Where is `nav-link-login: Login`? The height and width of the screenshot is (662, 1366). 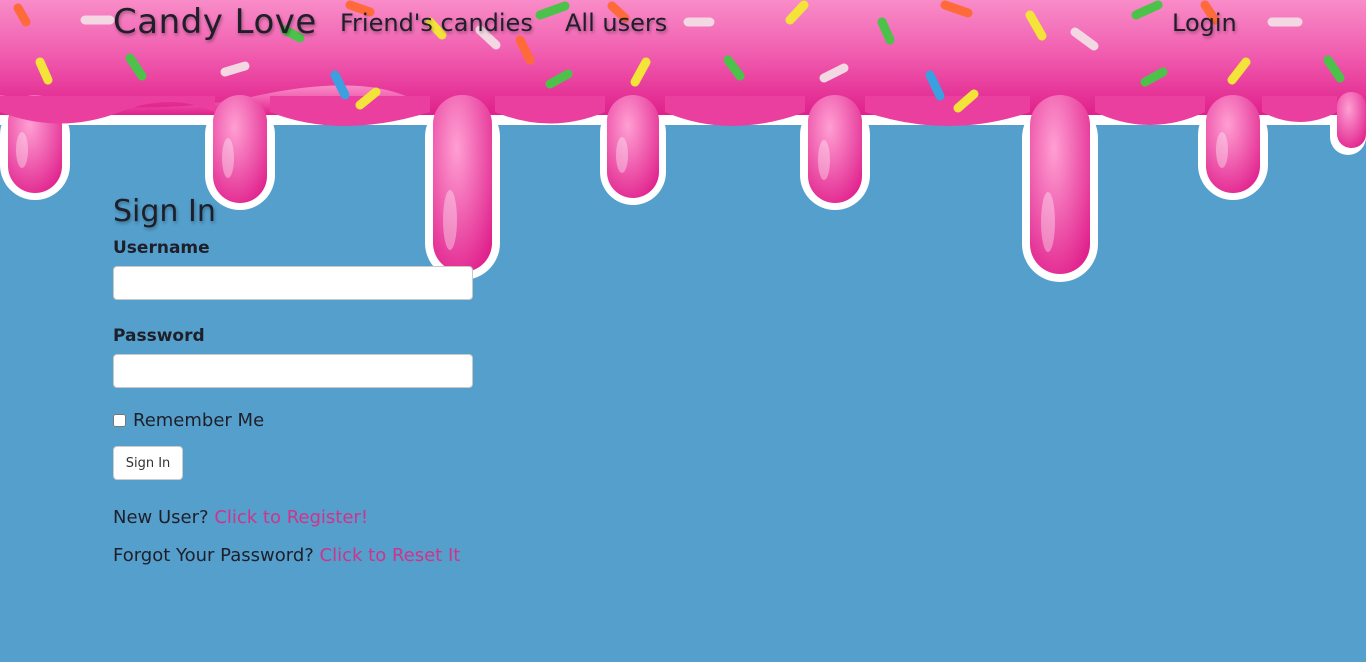 nav-link-login: Login is located at coordinates (1204, 23).